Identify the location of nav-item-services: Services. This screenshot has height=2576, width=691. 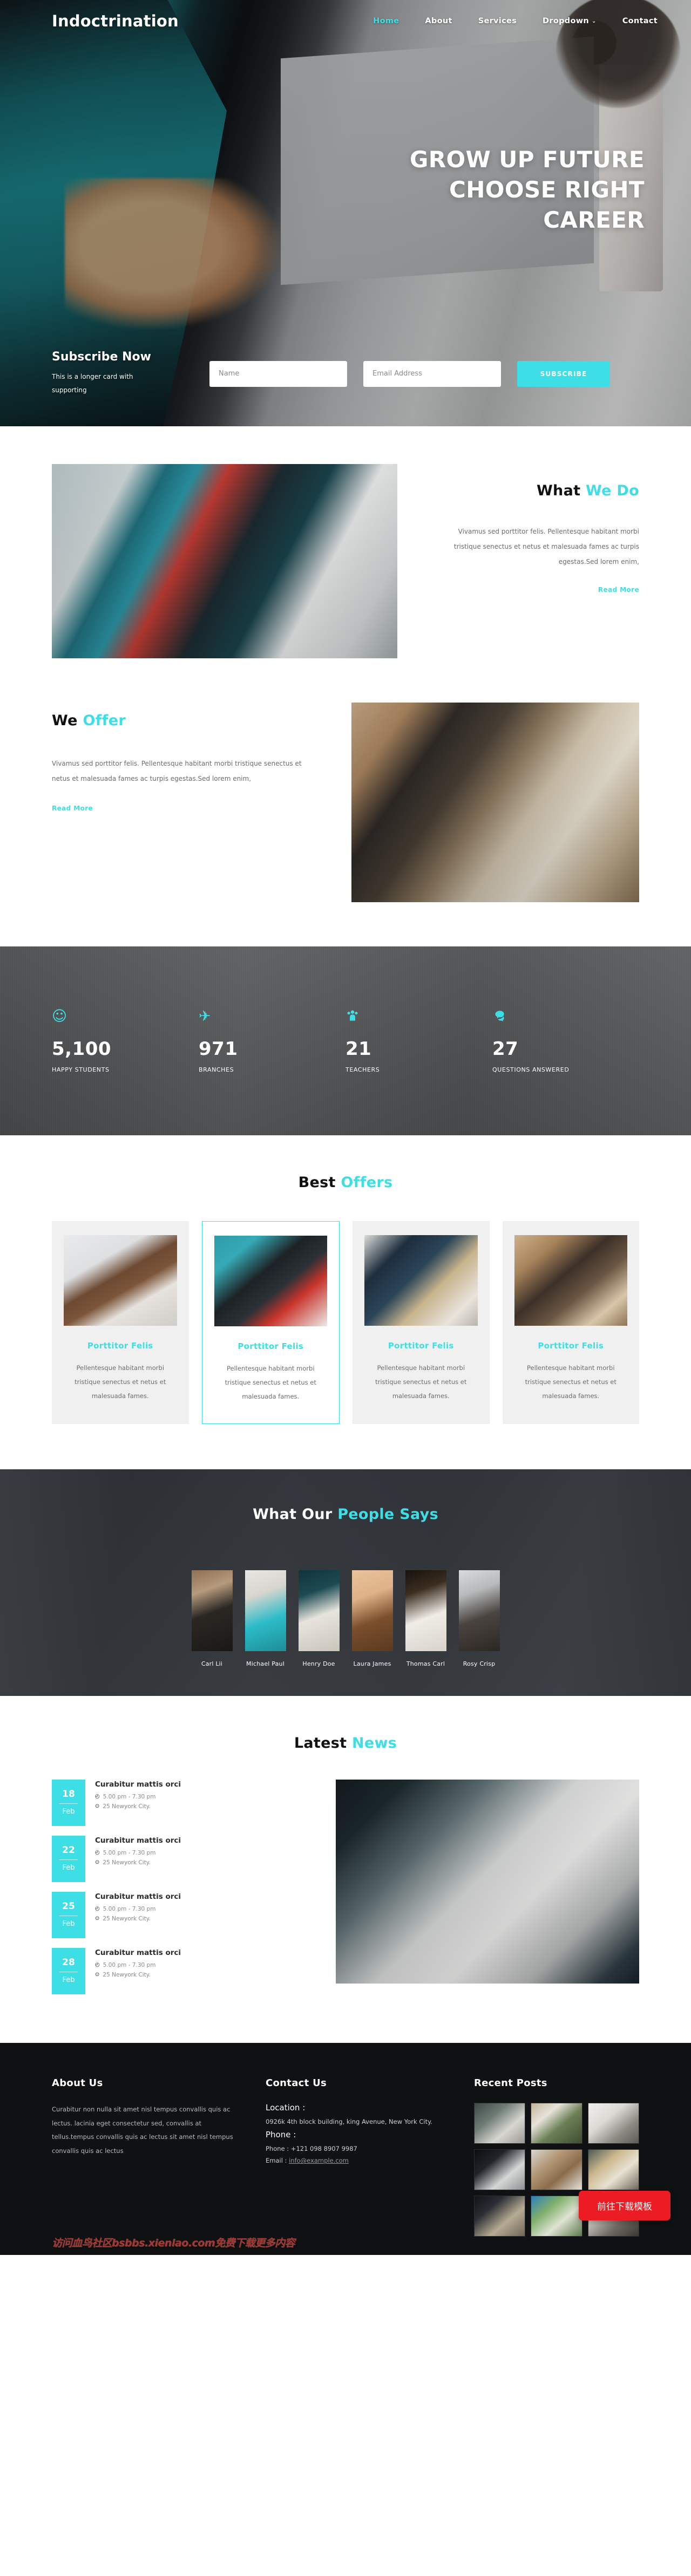
(497, 21).